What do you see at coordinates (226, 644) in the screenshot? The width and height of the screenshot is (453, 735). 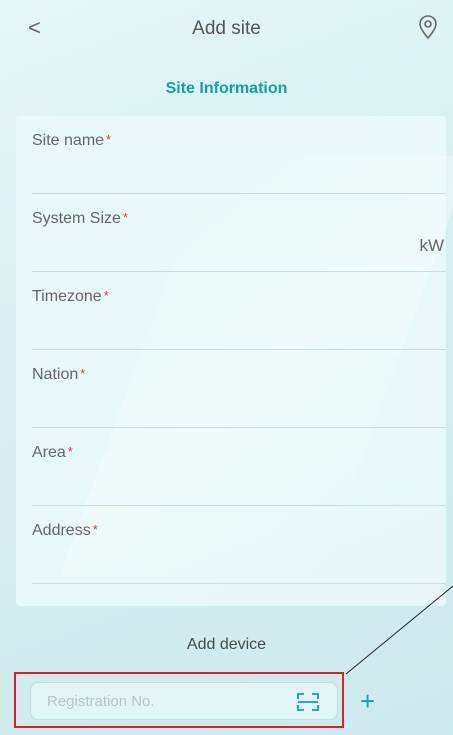 I see `section-title-add-device: Add device` at bounding box center [226, 644].